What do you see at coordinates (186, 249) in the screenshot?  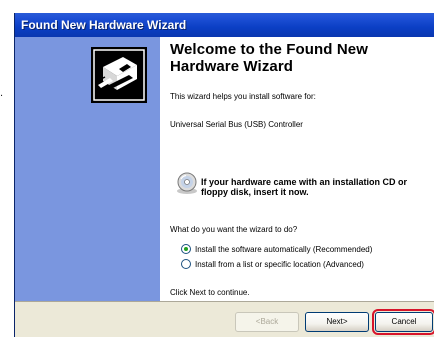 I see `radio-button-selected` at bounding box center [186, 249].